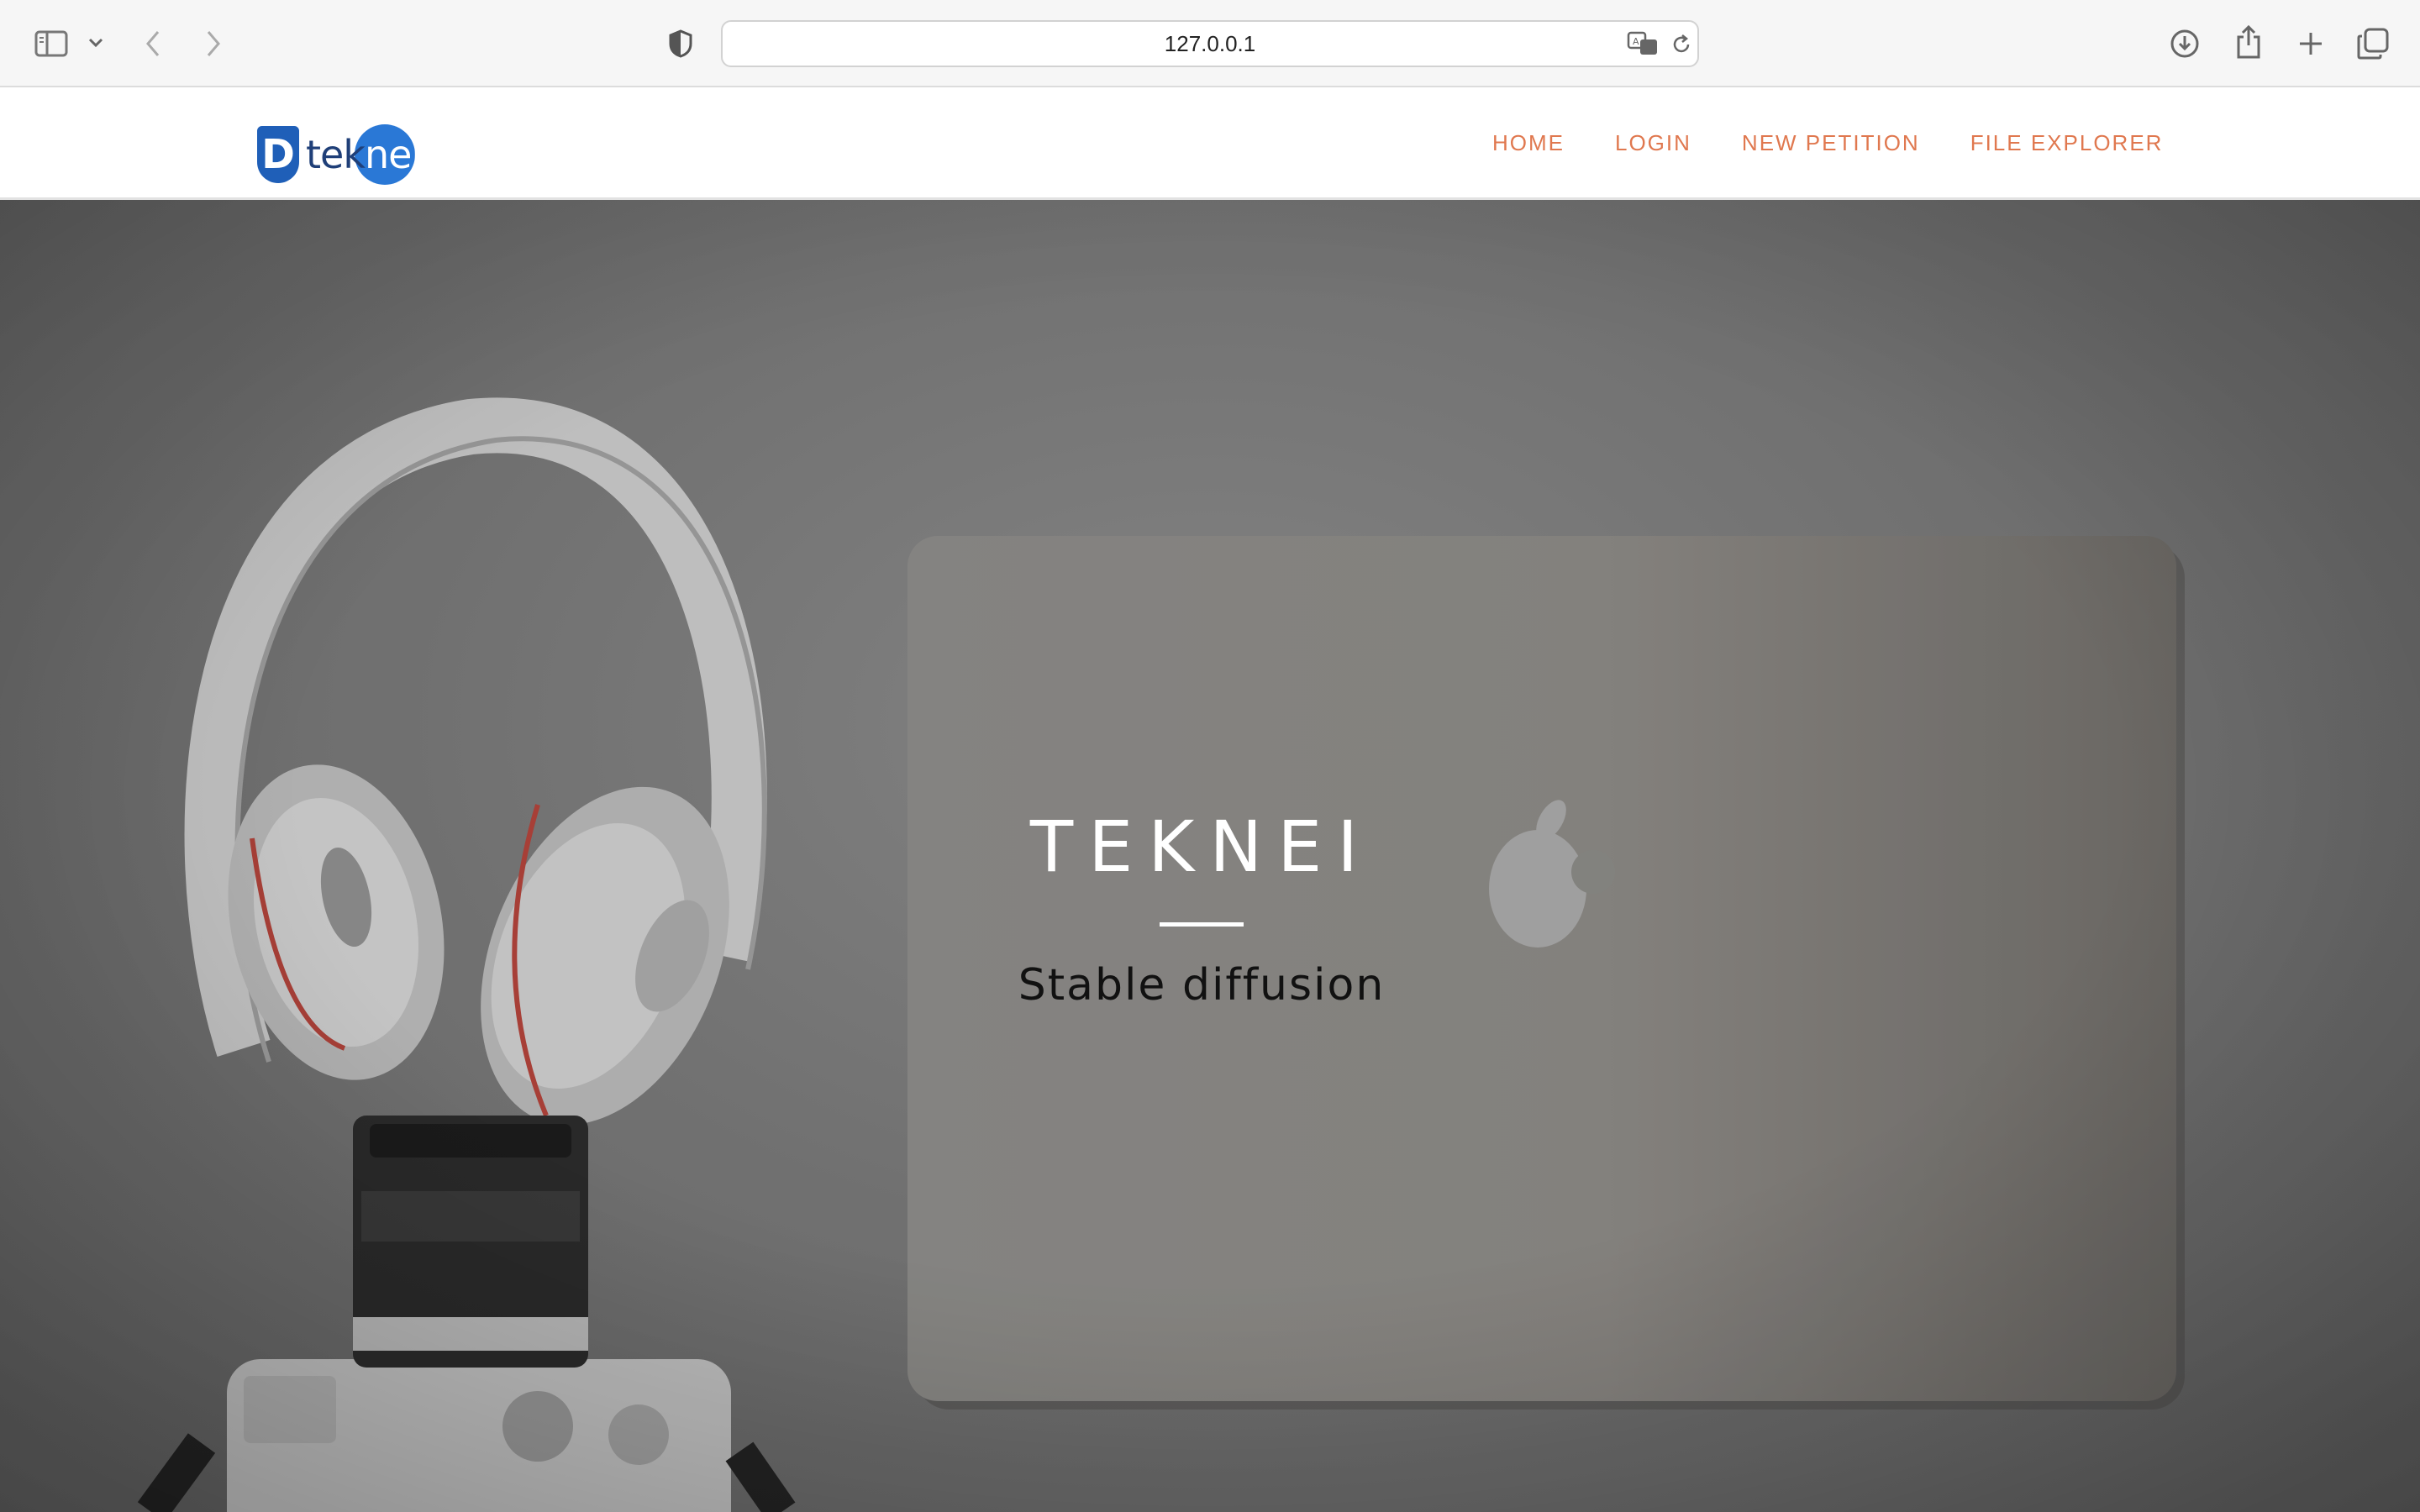  Describe the element at coordinates (51, 43) in the screenshot. I see `sidebar-icon` at that location.